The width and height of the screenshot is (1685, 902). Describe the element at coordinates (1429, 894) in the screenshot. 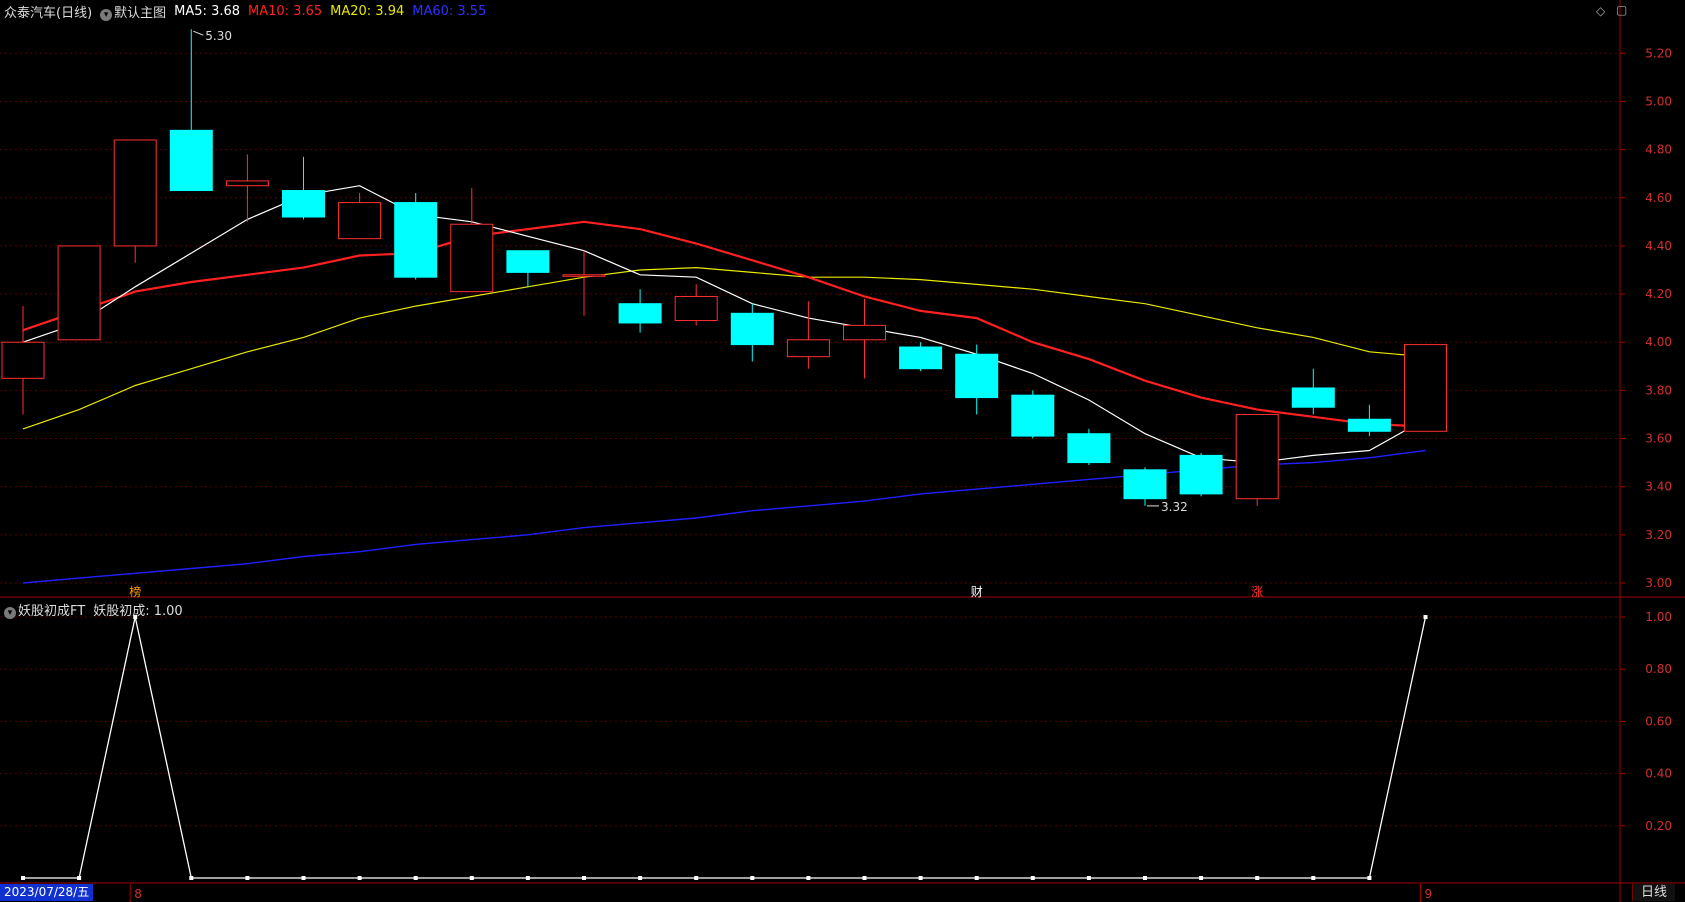

I see `month-label: 9` at that location.